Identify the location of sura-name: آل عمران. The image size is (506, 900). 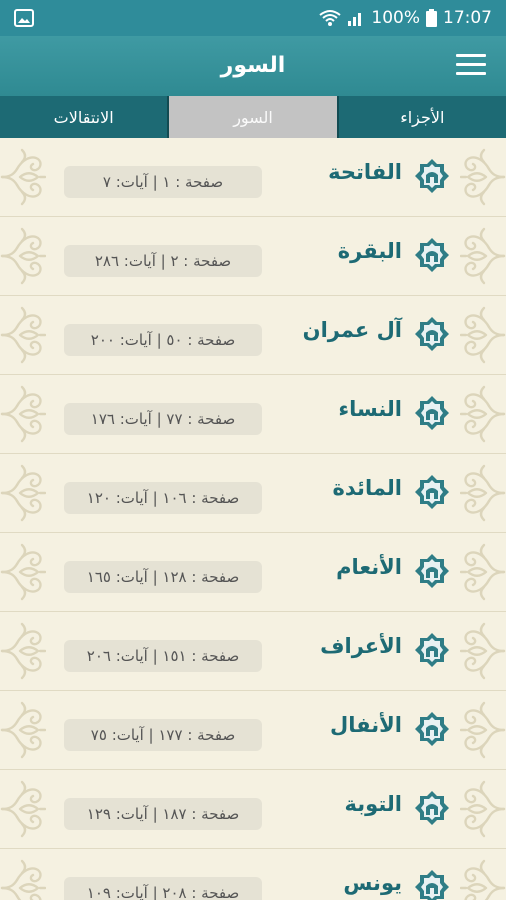
(352, 330).